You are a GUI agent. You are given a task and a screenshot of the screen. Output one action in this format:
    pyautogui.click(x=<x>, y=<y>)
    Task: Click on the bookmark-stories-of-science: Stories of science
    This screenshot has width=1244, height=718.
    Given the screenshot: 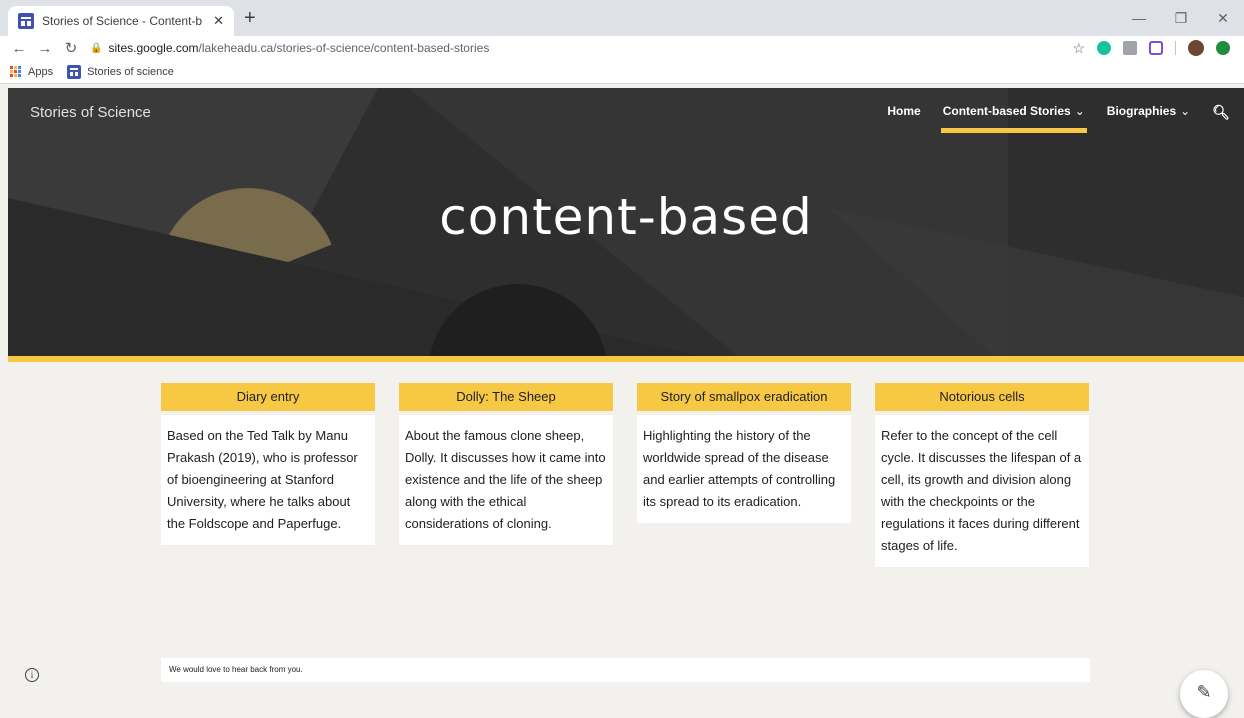 What is the action you would take?
    pyautogui.click(x=130, y=72)
    